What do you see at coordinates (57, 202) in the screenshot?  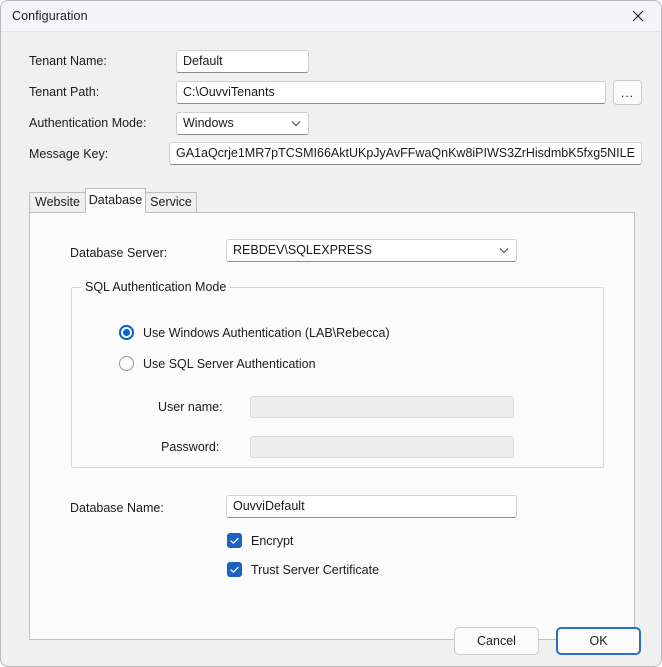 I see `tab-website: Website` at bounding box center [57, 202].